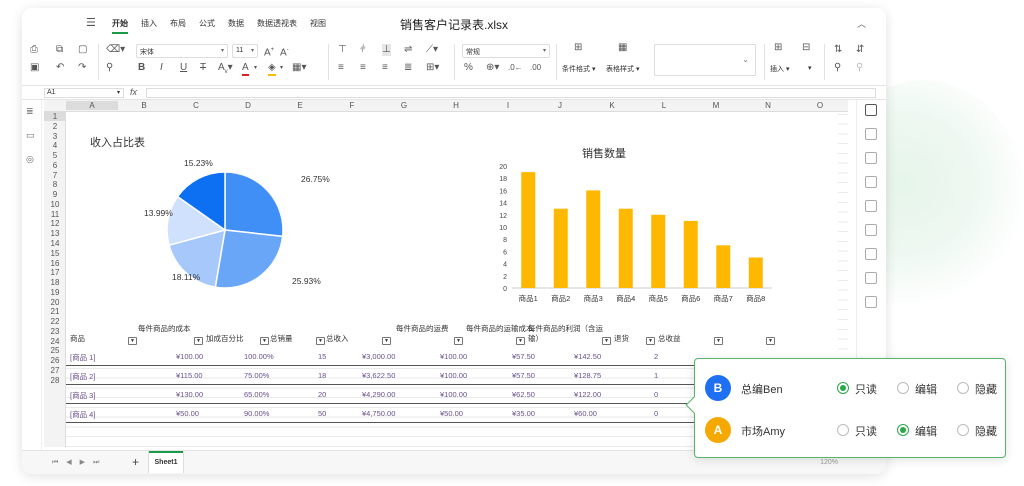 The width and height of the screenshot is (1024, 486). I want to click on collapse-ribbon-icon: ︿, so click(861, 23).